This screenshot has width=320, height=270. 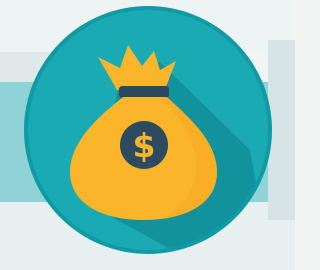 I want to click on dollar-sign: $, so click(x=144, y=145).